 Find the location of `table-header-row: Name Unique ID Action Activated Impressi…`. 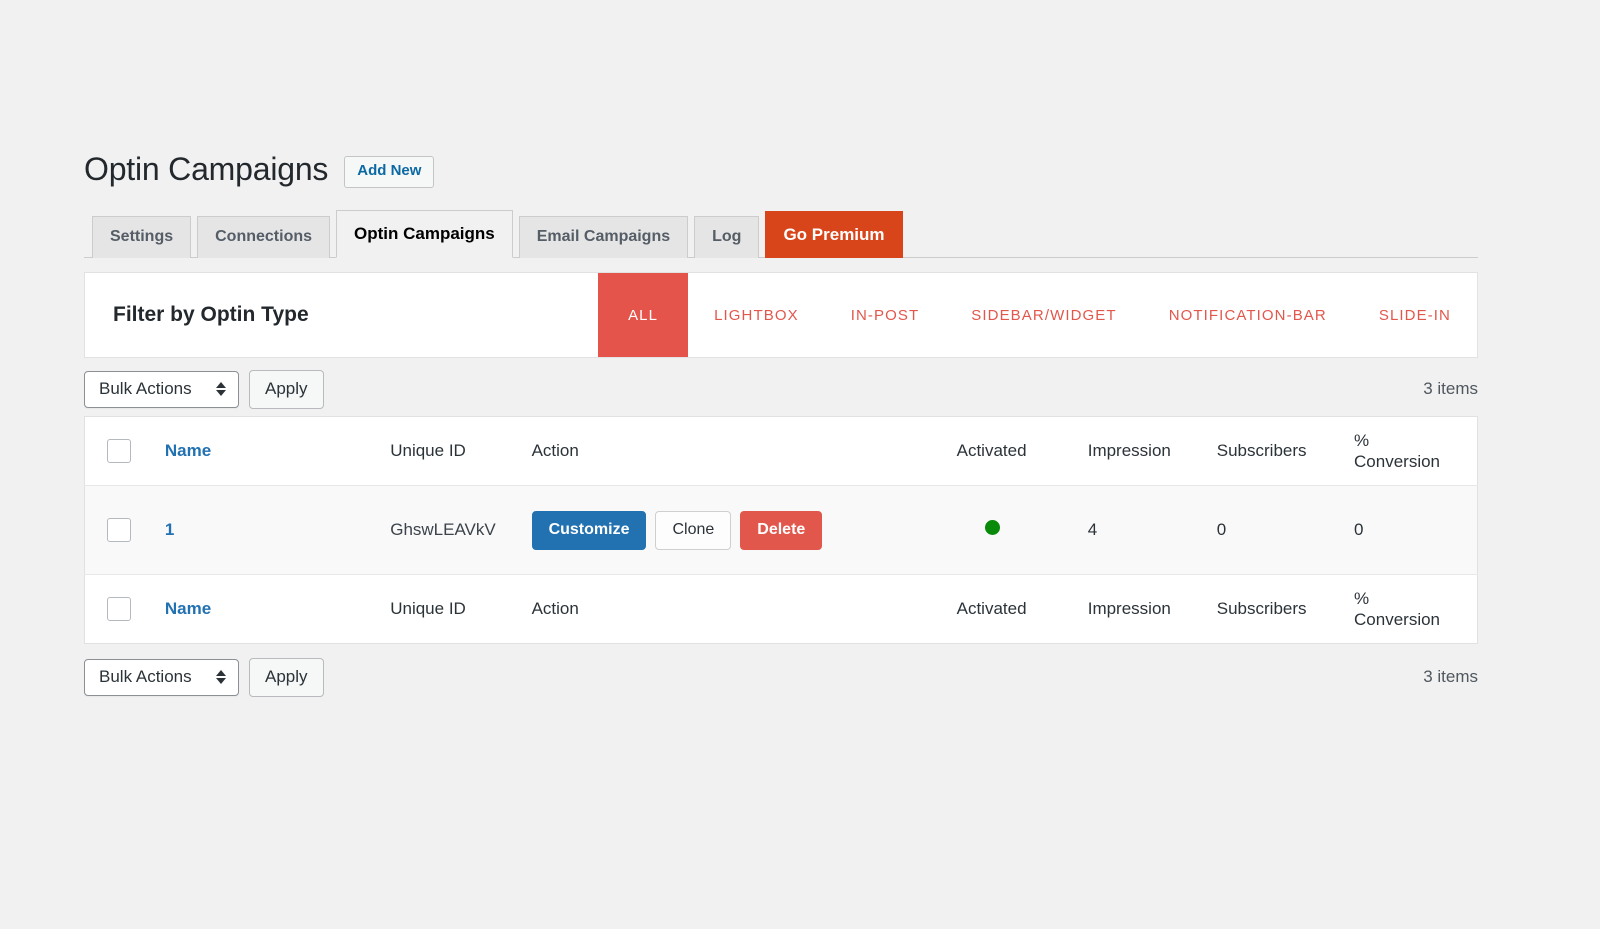

table-header-row: Name Unique ID Action Activated Impressi… is located at coordinates (781, 451).